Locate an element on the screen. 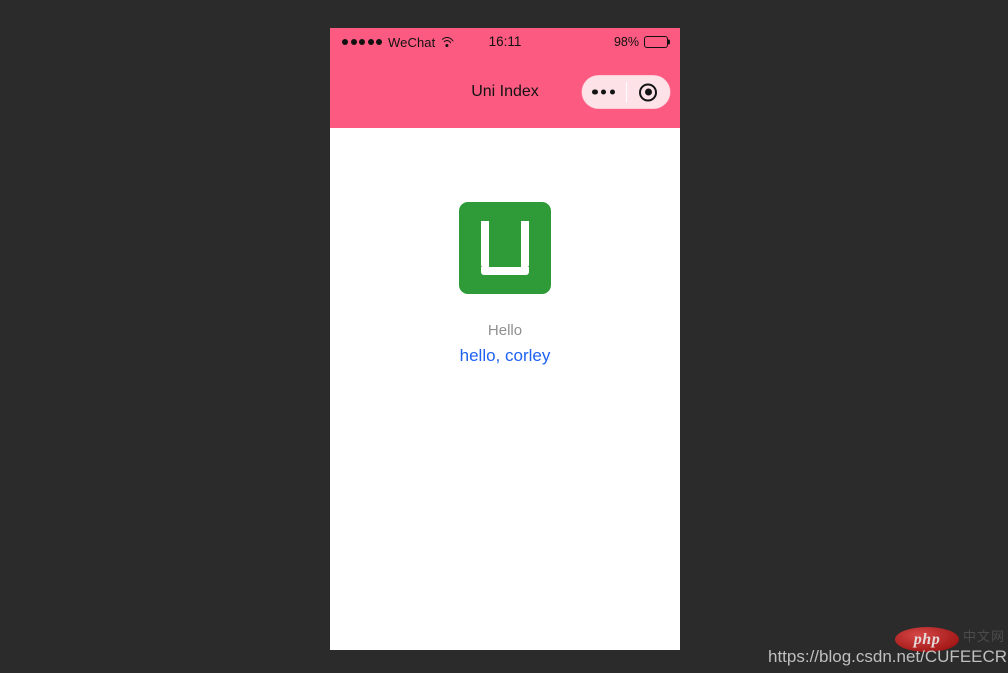 This screenshot has width=1008, height=673. hello-value: hello, corley is located at coordinates (505, 355).